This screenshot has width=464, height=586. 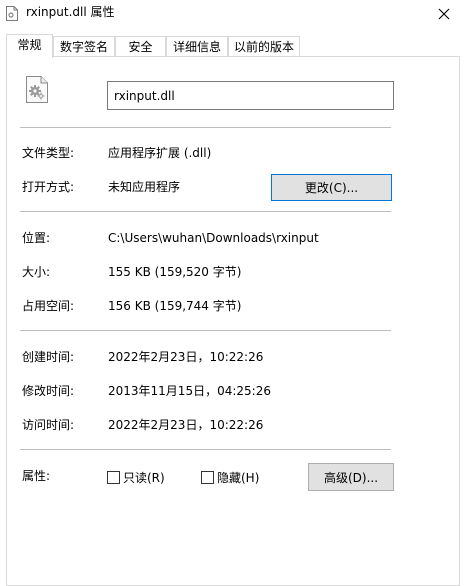 I want to click on tab-general: 常规, so click(x=29, y=46).